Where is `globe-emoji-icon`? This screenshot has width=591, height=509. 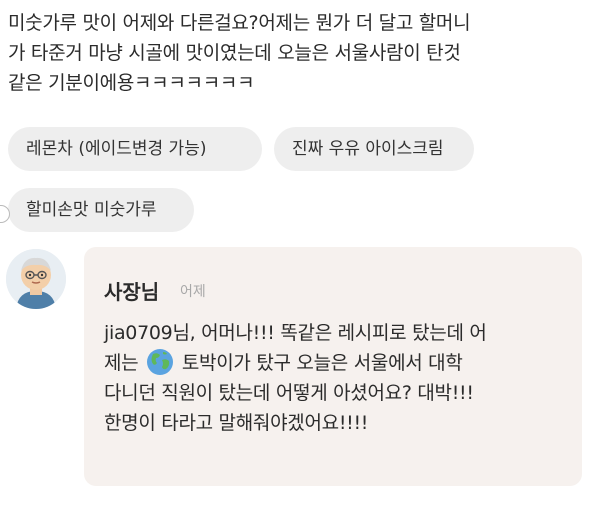 globe-emoji-icon is located at coordinates (160, 362).